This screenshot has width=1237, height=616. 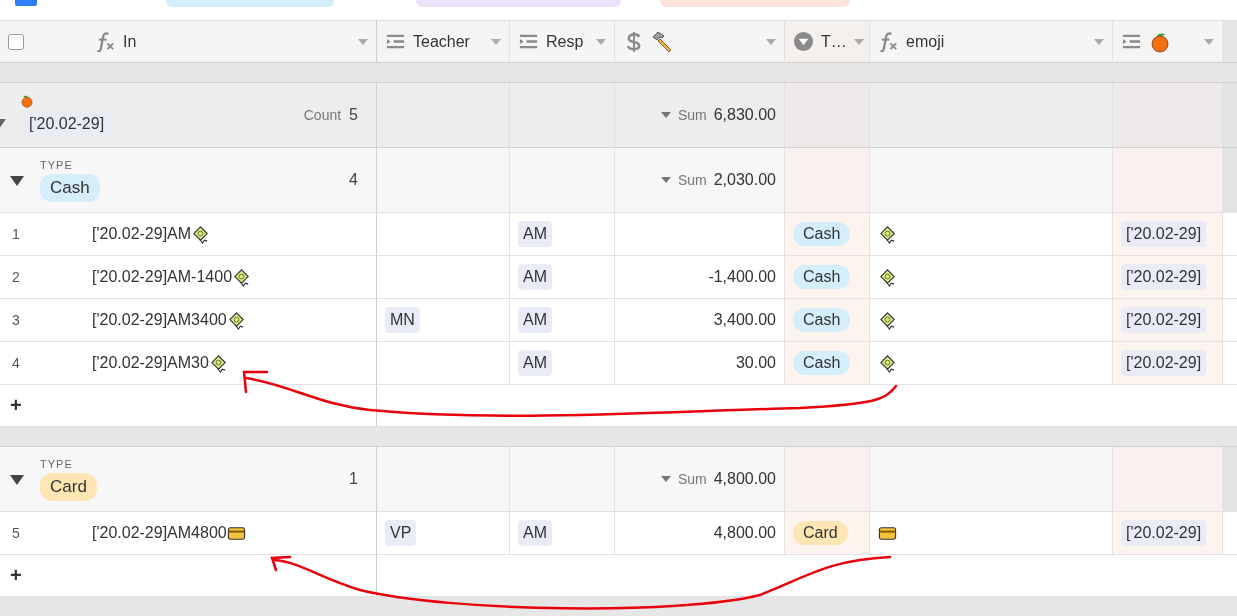 I want to click on amount-value: -1,400.00, so click(x=742, y=277).